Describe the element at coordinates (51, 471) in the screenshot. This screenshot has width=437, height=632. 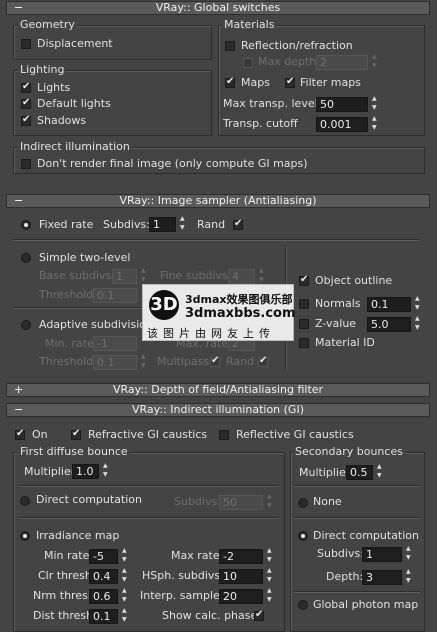
I see `field-label: Multiplier:` at that location.